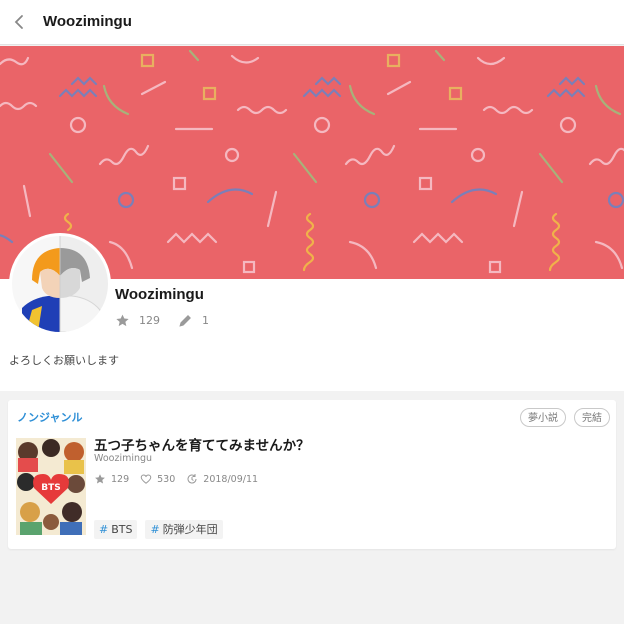  Describe the element at coordinates (159, 294) in the screenshot. I see `profile-username: Woozimingu` at that location.